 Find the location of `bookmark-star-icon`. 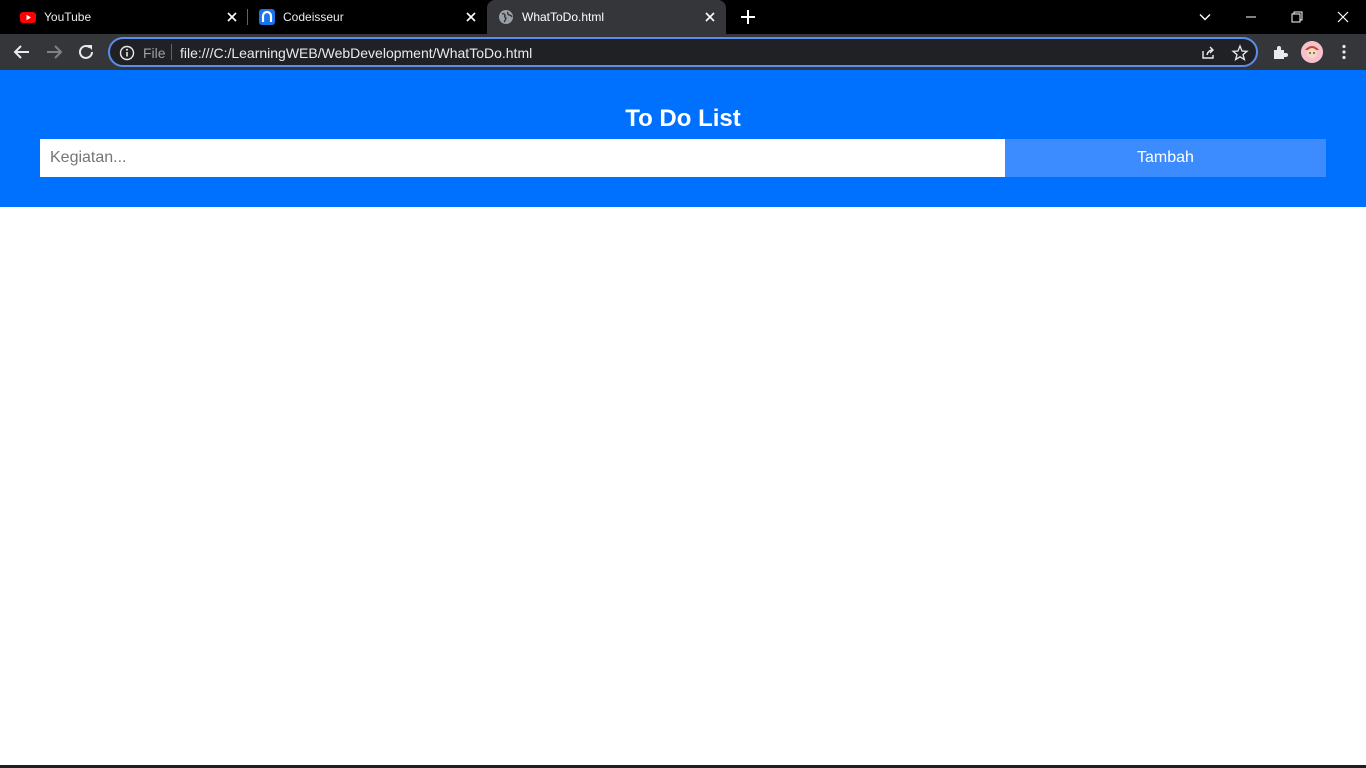

bookmark-star-icon is located at coordinates (1240, 53).